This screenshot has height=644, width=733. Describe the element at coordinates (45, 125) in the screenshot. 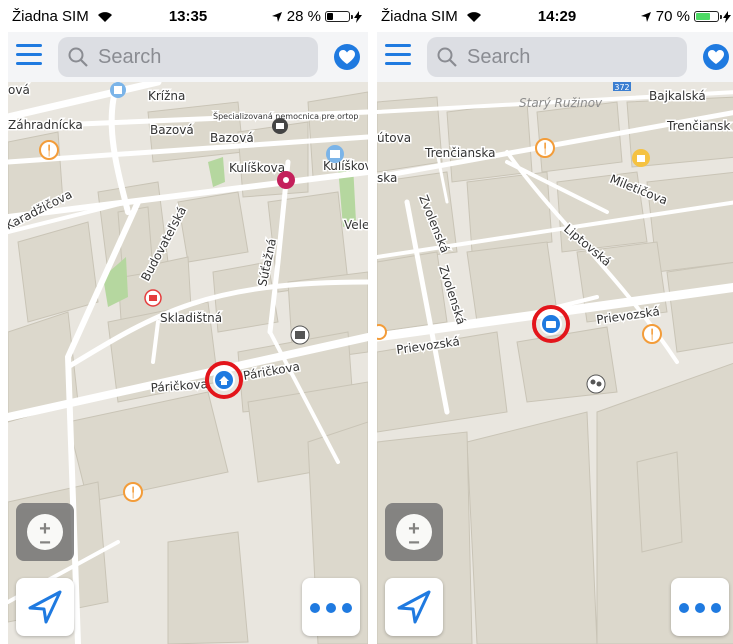

I see `street-label: Záhradnícka` at that location.